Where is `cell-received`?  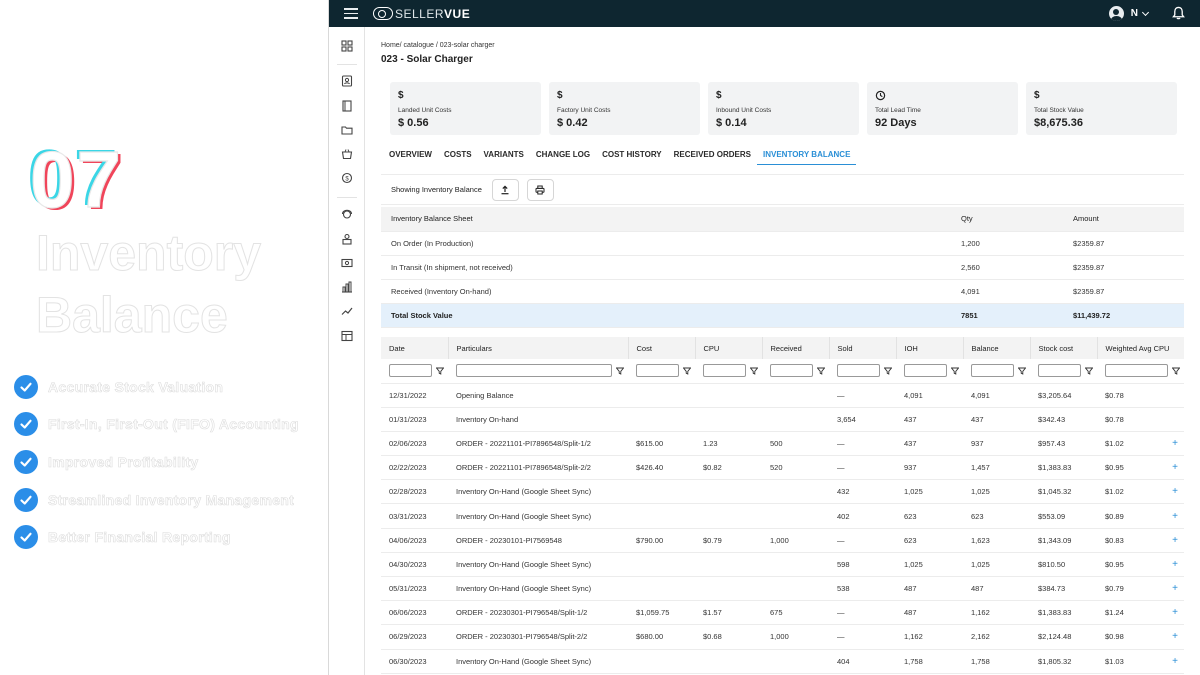
cell-received is located at coordinates (795, 419).